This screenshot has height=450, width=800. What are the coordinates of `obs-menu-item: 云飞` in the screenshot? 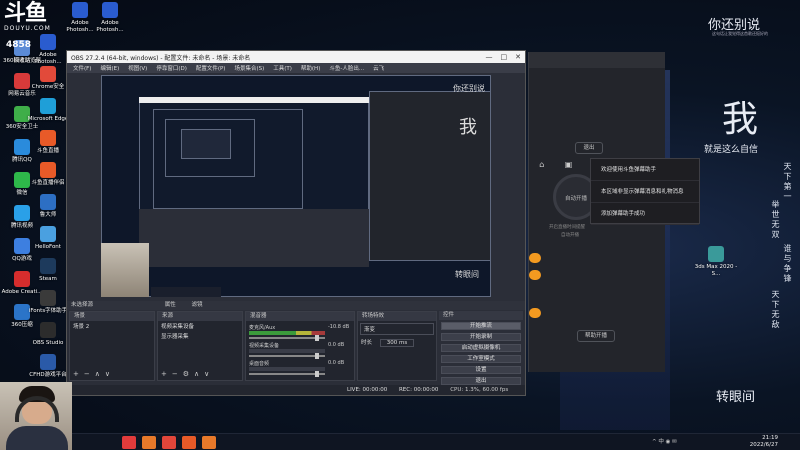 It's located at (378, 68).